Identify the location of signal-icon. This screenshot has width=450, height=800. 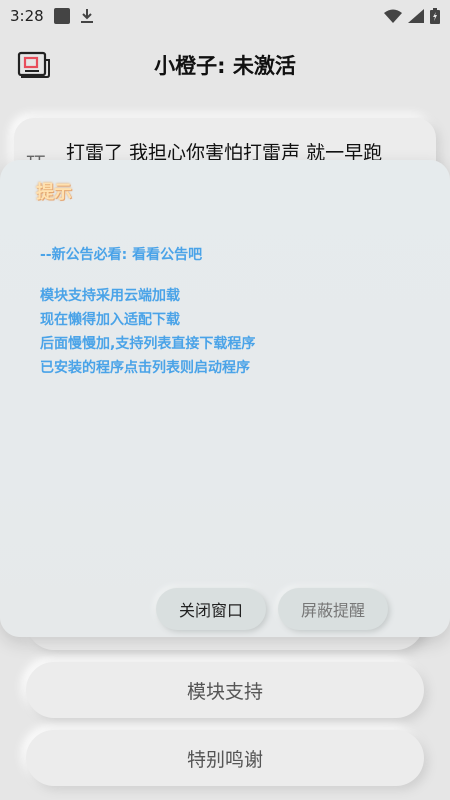
(416, 16).